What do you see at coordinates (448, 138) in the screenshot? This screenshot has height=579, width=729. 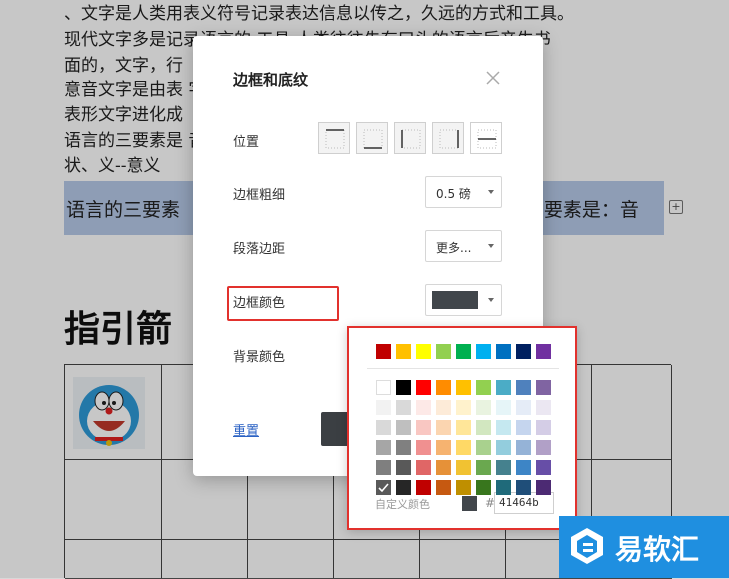 I see `border-right-button` at bounding box center [448, 138].